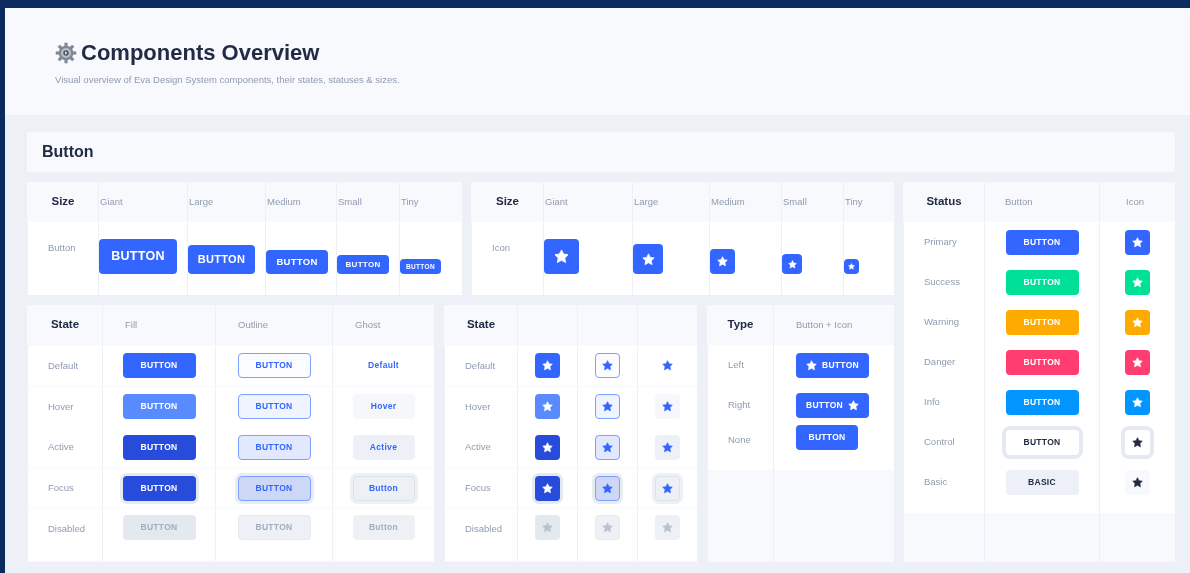 Image resolution: width=1190 pixels, height=573 pixels. I want to click on column-header: Fill, so click(158, 325).